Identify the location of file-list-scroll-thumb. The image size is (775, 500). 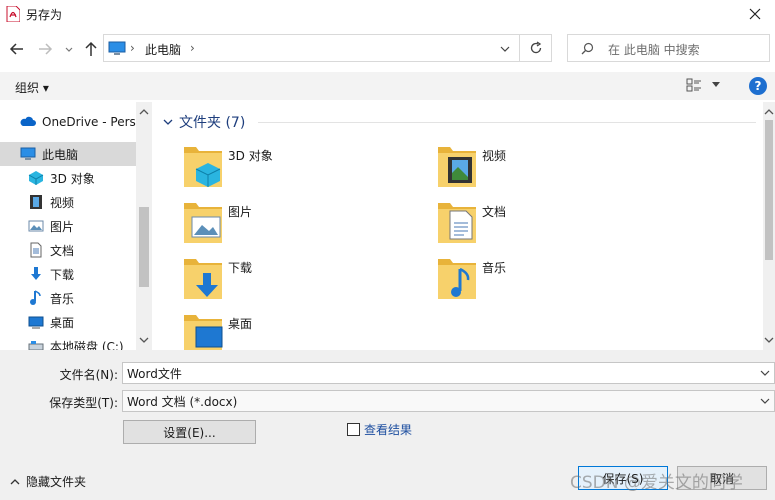
(769, 190).